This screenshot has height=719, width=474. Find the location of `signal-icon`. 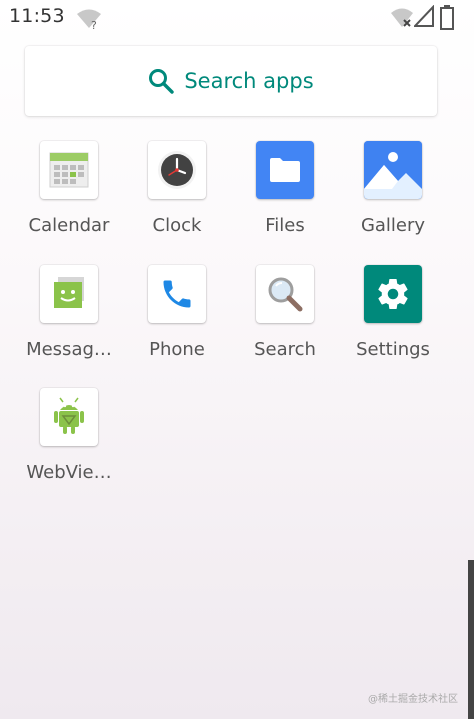

signal-icon is located at coordinates (424, 16).